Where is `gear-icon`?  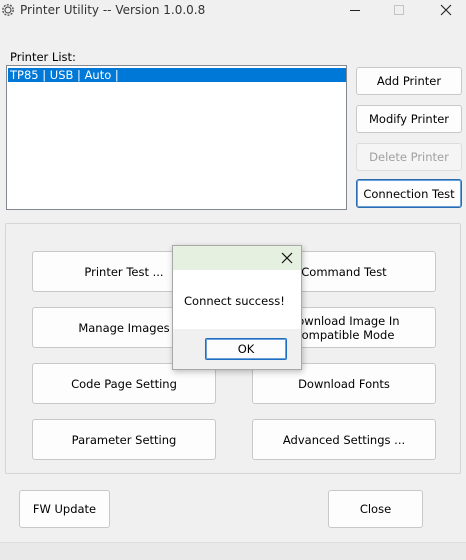 gear-icon is located at coordinates (8, 10).